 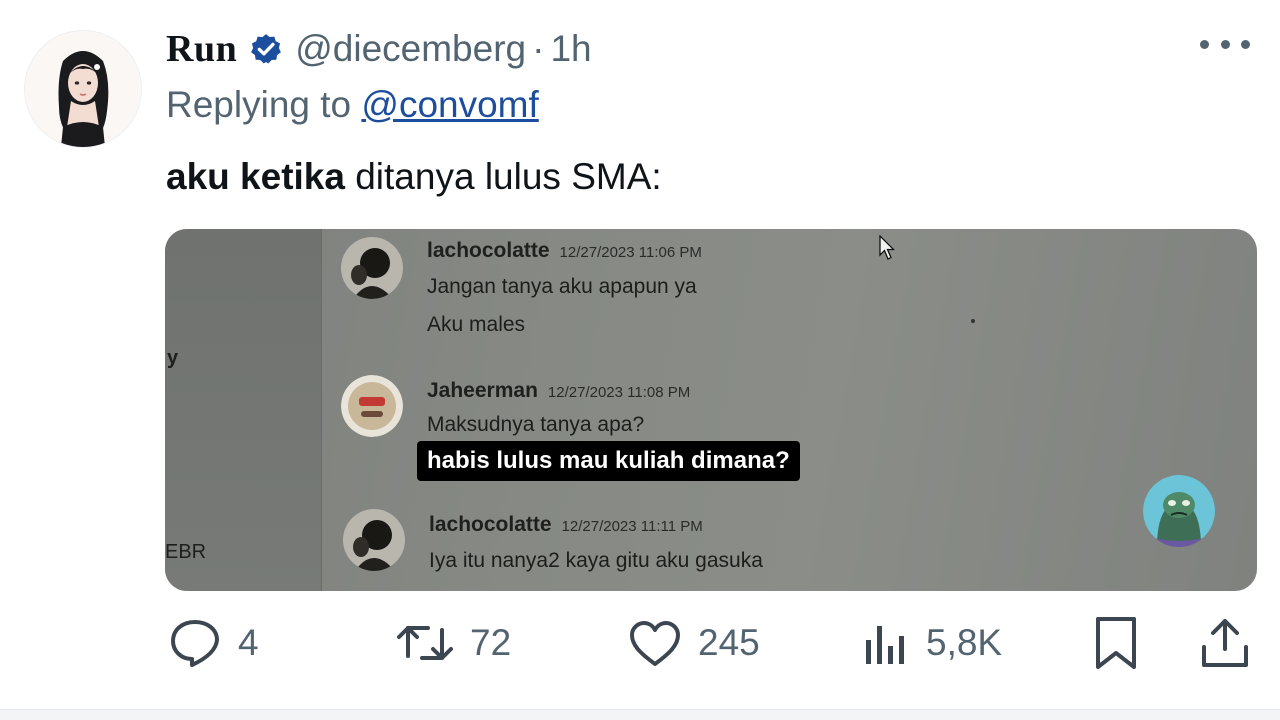 I want to click on message-line: Jangan tanya aku apapun ya, so click(x=562, y=286).